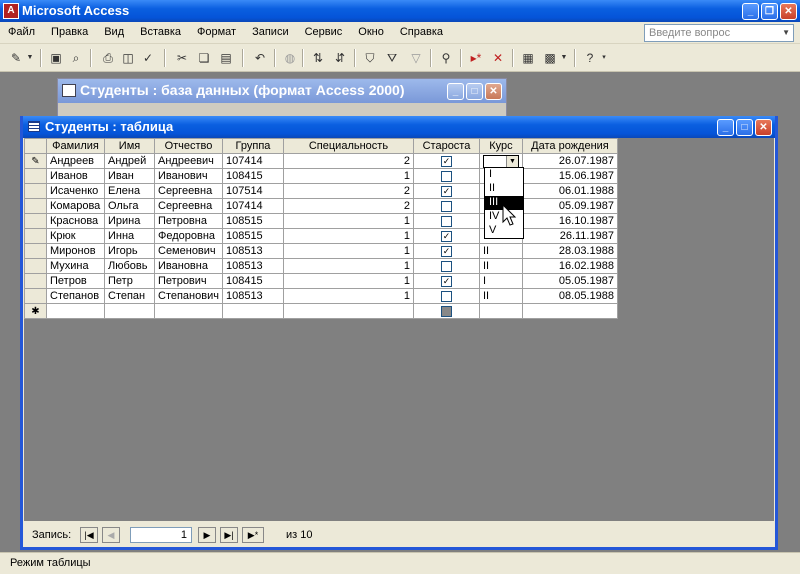  Describe the element at coordinates (188, 236) in the screenshot. I see `cell-middle-name: Федоровна` at that location.